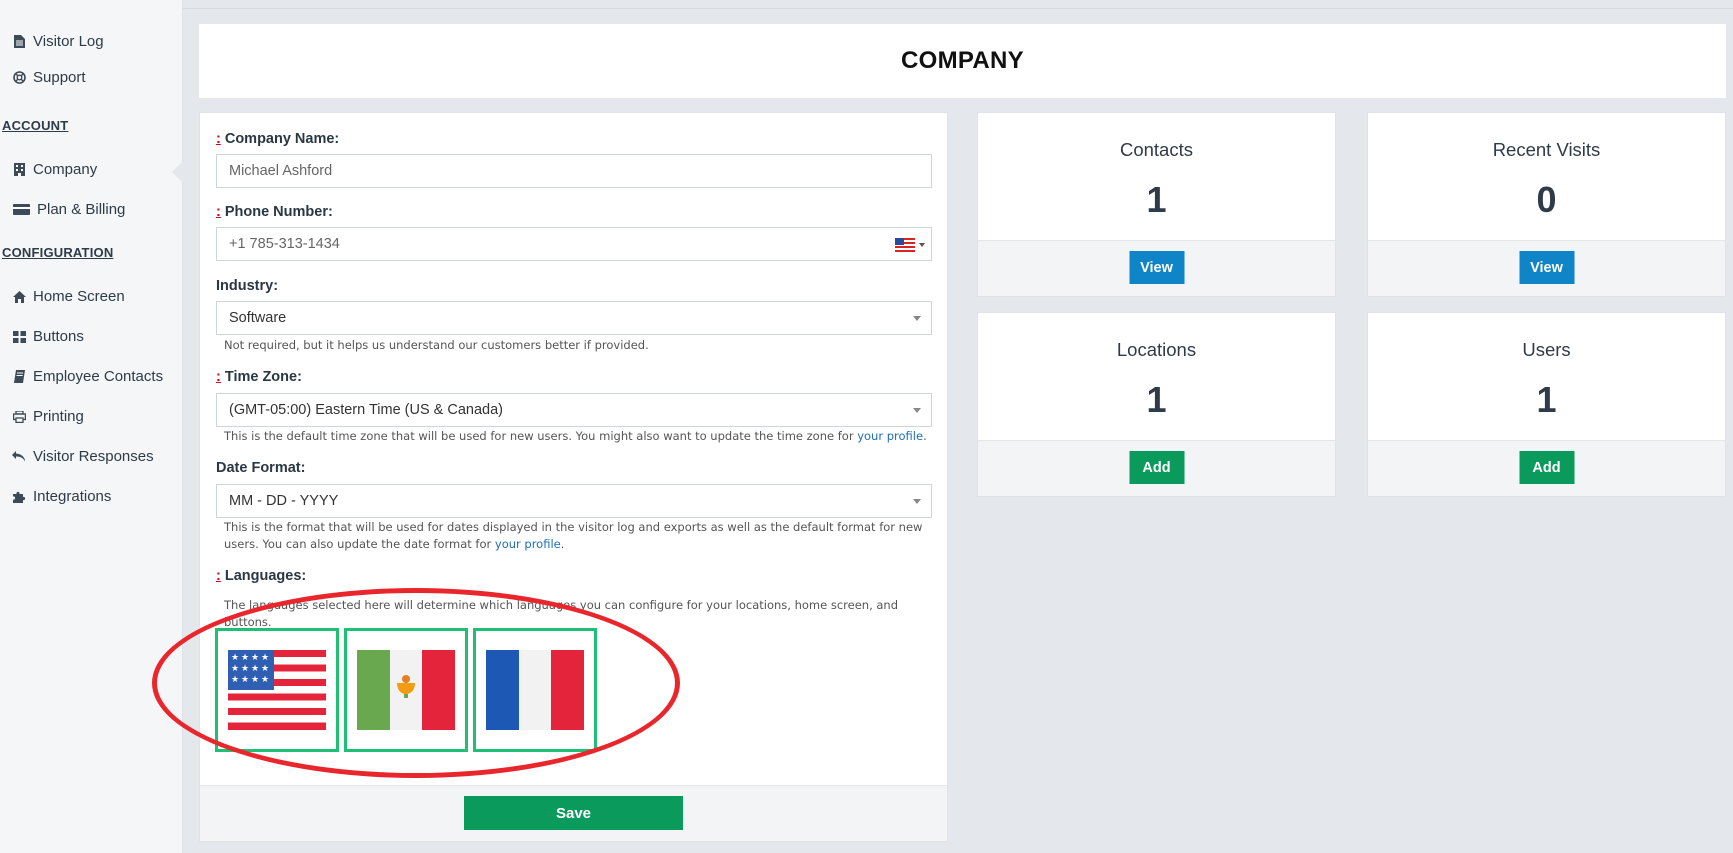  I want to click on home-icon, so click(19, 296).